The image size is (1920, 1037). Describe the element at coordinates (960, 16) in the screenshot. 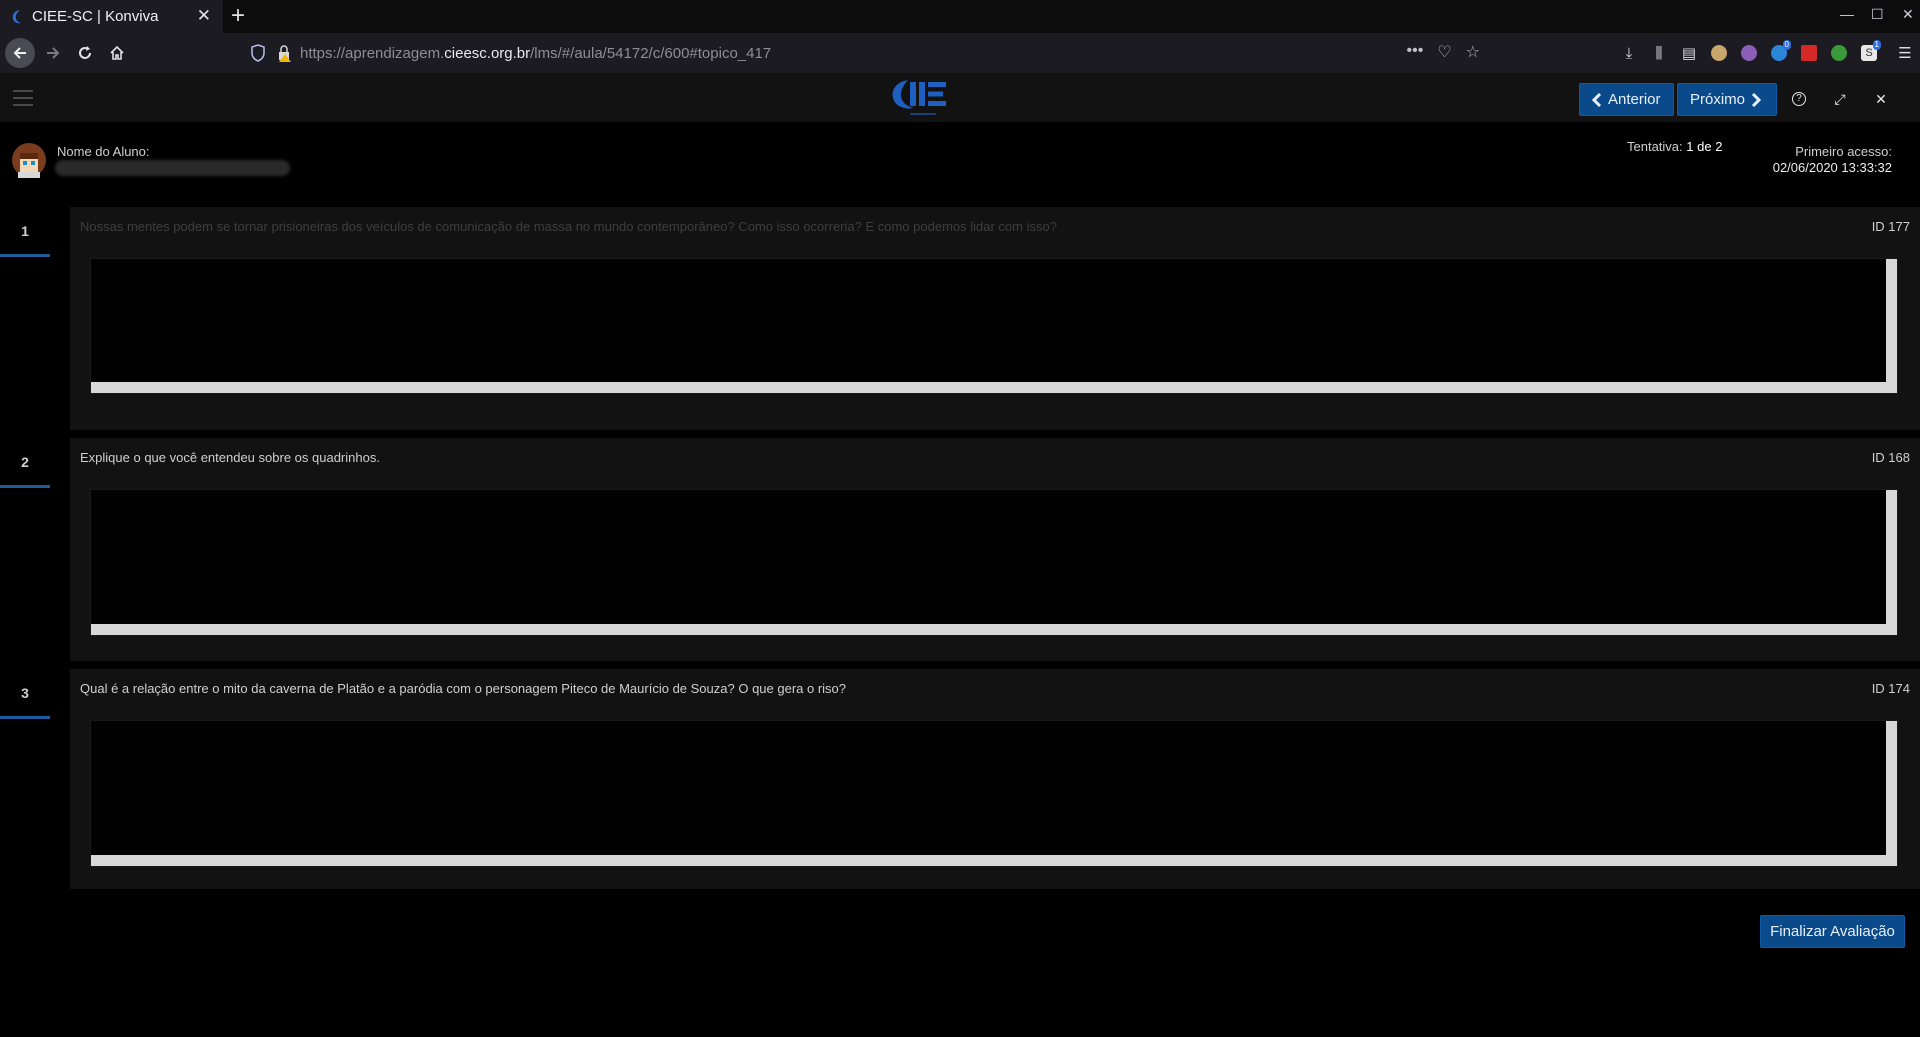

I see `browser-tab-strip: CIEE-SC | Konviva ✕ + — ☐ ✕` at that location.